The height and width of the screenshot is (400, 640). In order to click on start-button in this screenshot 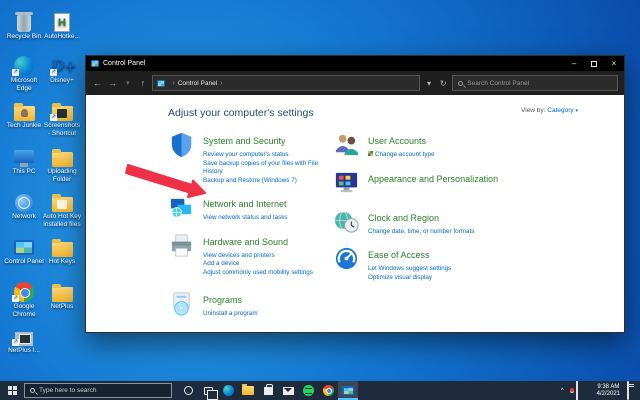, I will do `click(12, 390)`.